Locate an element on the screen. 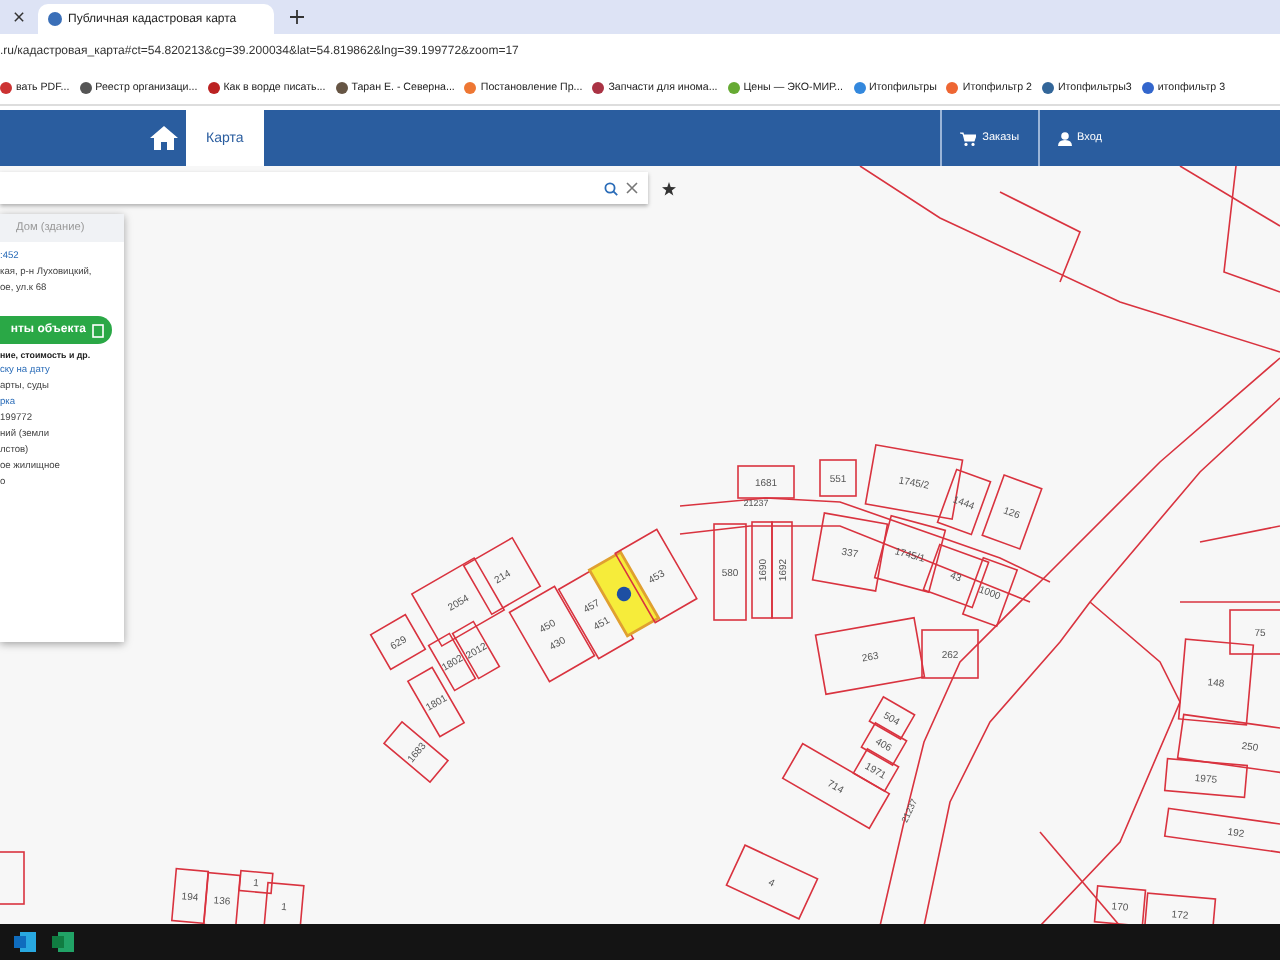 This screenshot has height=960, width=1280. cart-icon is located at coordinates (968, 138).